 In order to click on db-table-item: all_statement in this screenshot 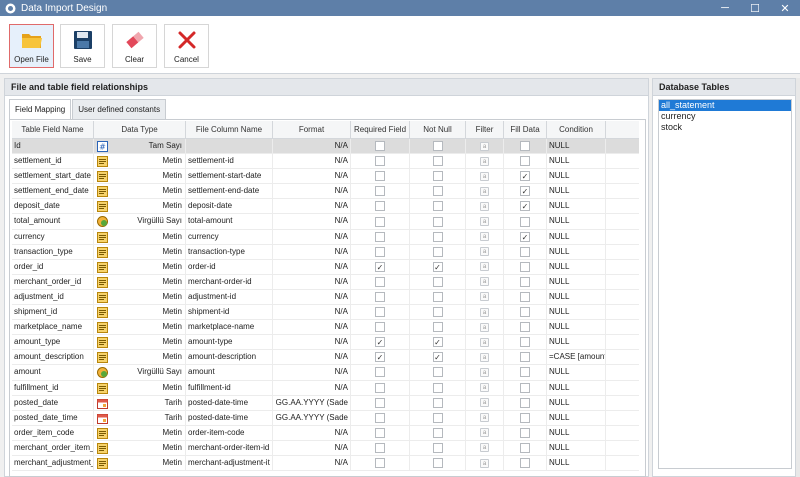, I will do `click(725, 105)`.